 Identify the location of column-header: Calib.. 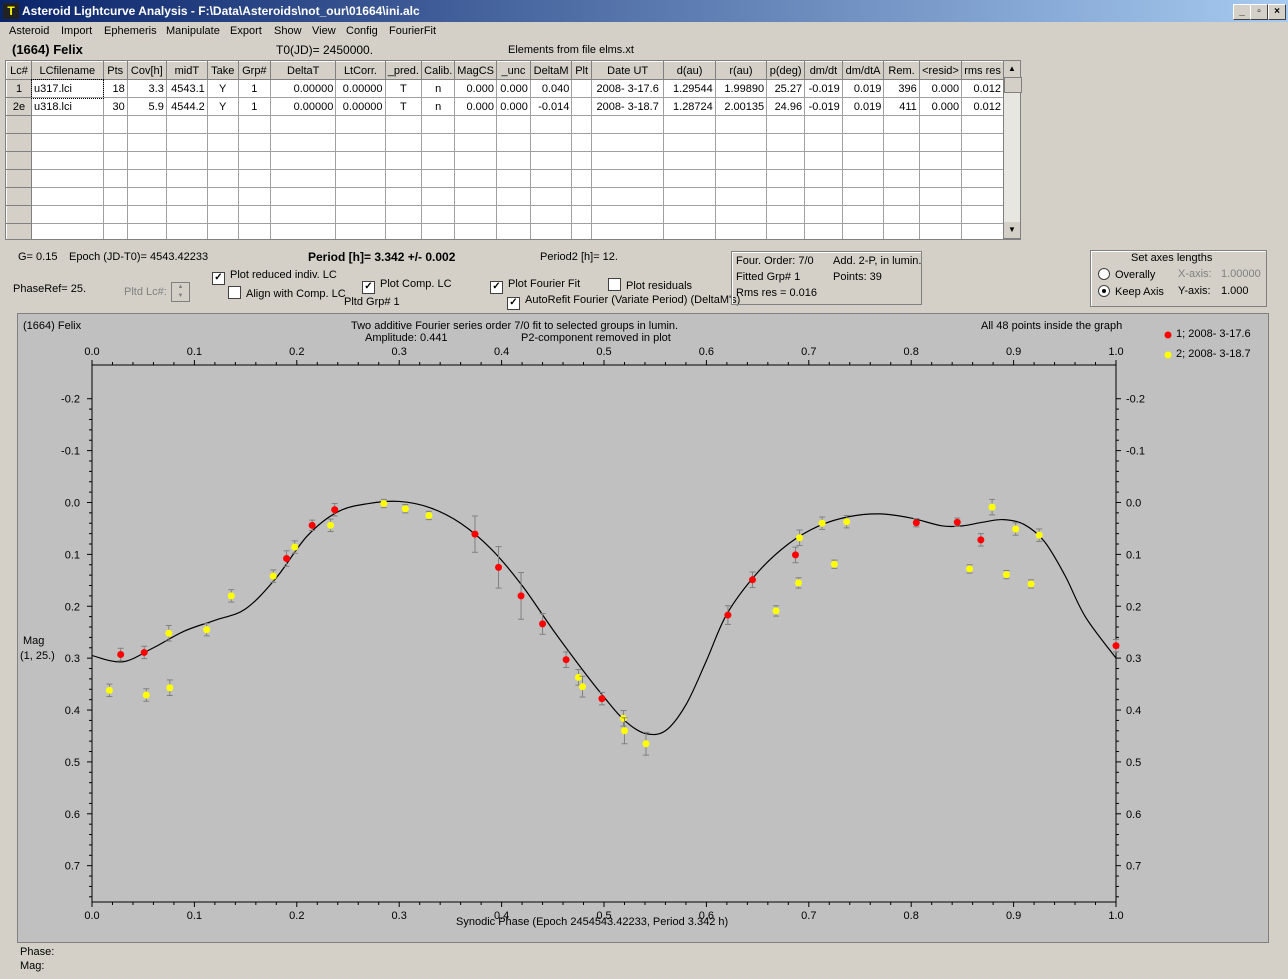
(438, 70).